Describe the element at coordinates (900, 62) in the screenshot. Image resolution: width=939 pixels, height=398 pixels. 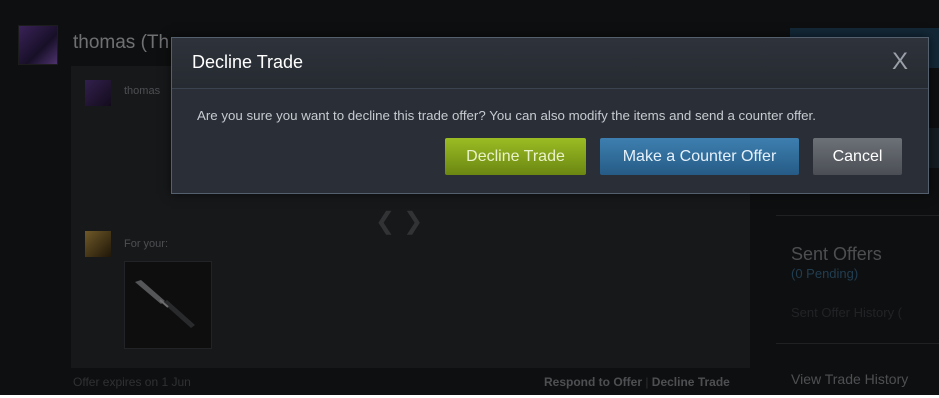
I see `close-icon: X` at that location.